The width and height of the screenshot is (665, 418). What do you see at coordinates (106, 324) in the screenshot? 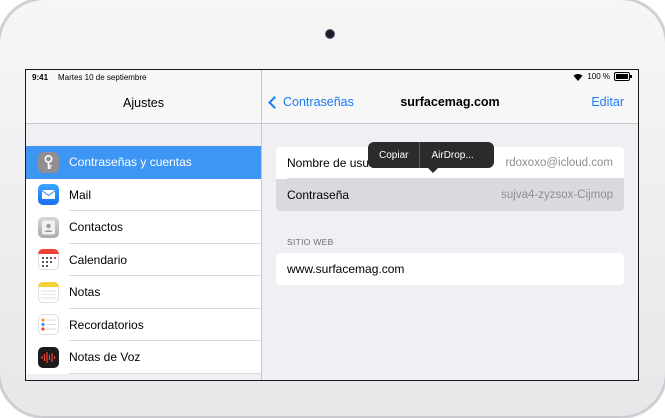
I see `settings-item-label: Recordatorios` at bounding box center [106, 324].